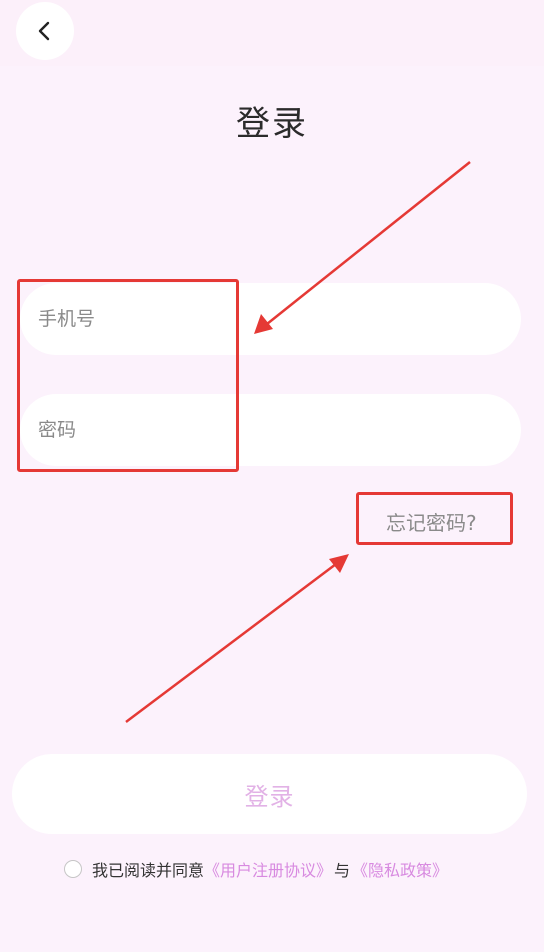 The height and width of the screenshot is (952, 544). What do you see at coordinates (233, 641) in the screenshot?
I see `annotation-arrow-to-forgot` at bounding box center [233, 641].